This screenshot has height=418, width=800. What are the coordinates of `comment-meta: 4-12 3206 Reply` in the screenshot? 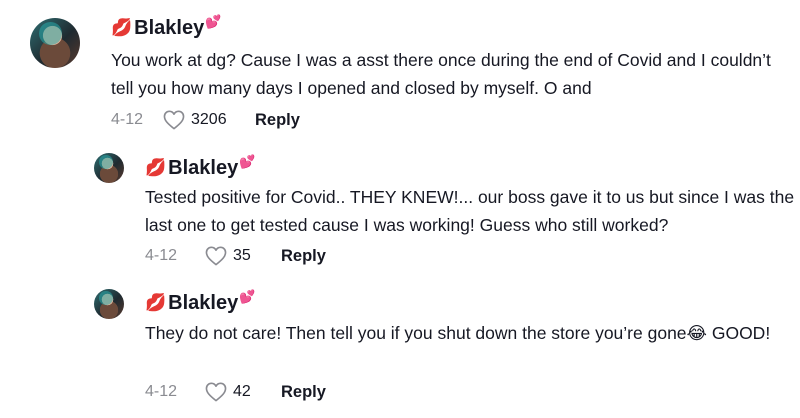 It's located at (205, 120).